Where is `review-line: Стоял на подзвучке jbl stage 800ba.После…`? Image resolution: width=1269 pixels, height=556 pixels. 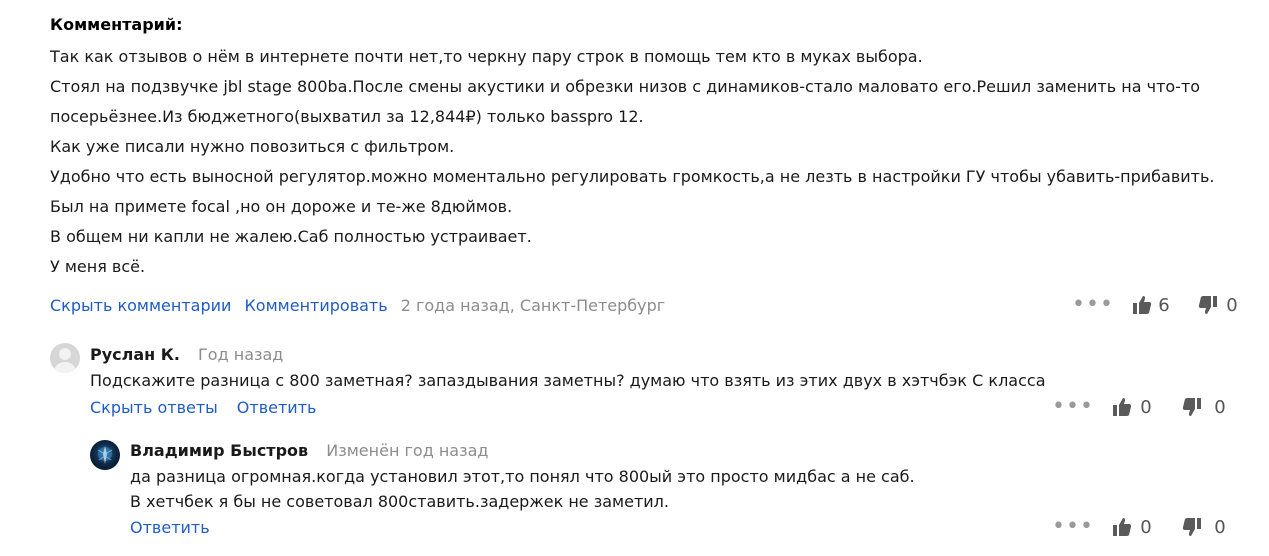
review-line: Стоял на подзвучке jbl stage 800ba.После… is located at coordinates (625, 86).